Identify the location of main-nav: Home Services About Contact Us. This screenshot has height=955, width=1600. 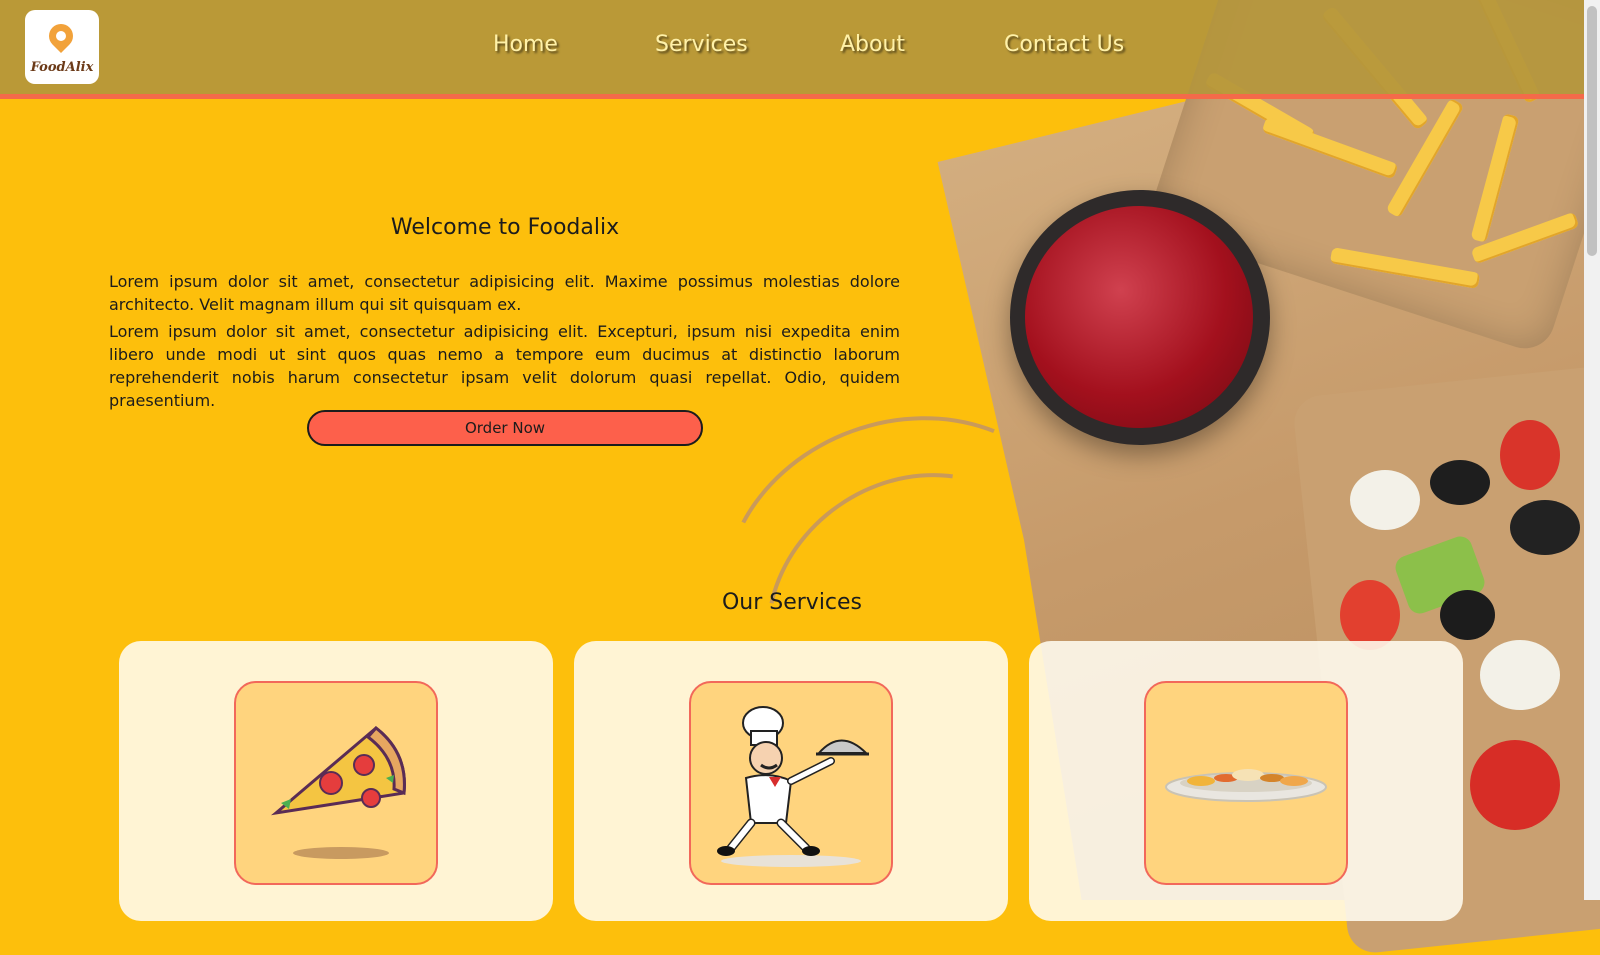
(792, 47).